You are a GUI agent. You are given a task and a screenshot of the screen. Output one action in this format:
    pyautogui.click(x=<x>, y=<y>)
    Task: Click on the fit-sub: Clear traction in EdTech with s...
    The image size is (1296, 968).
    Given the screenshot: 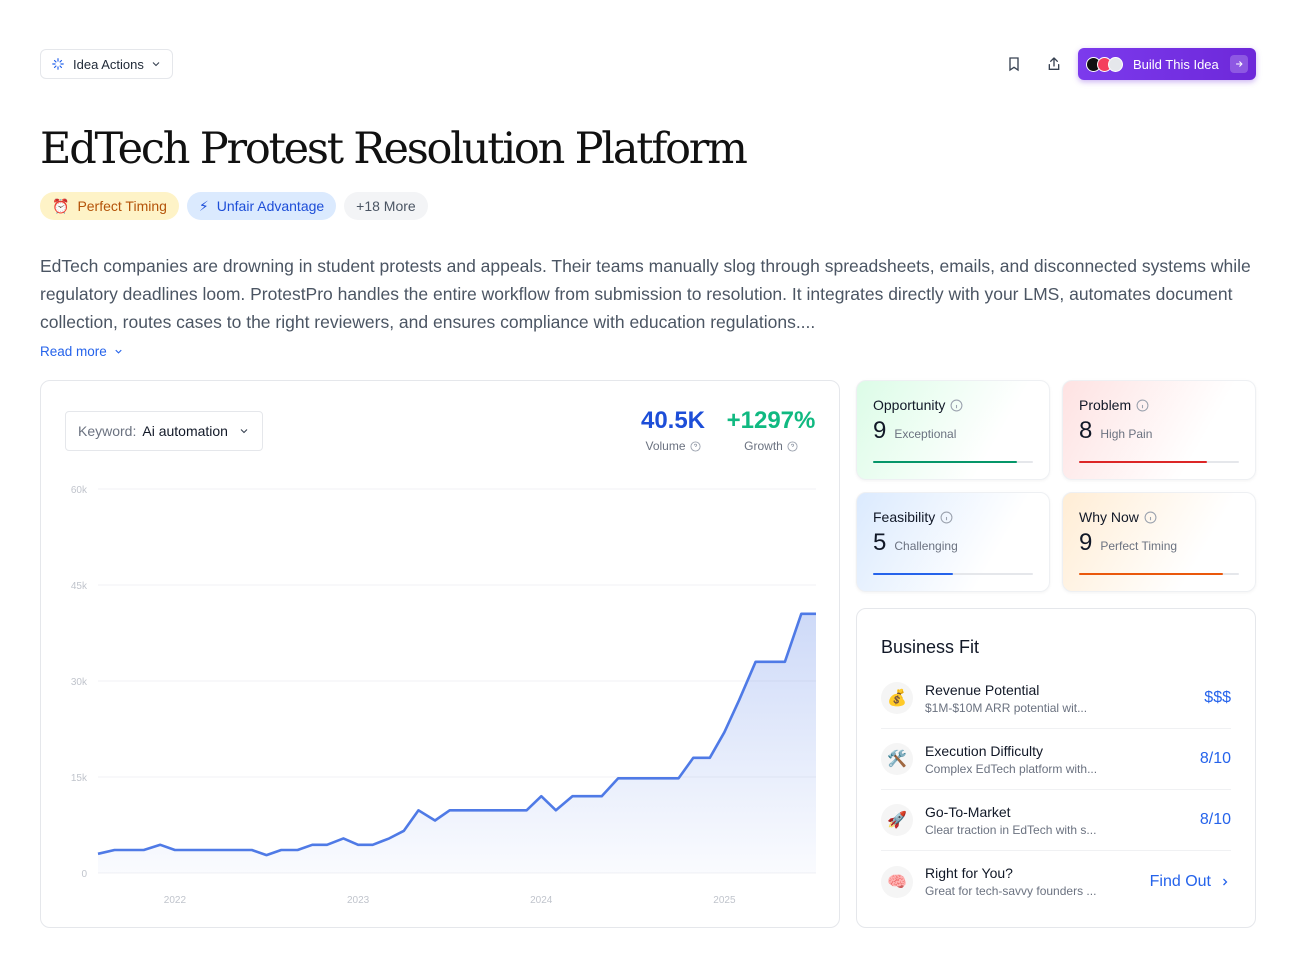 What is the action you would take?
    pyautogui.click(x=1011, y=829)
    